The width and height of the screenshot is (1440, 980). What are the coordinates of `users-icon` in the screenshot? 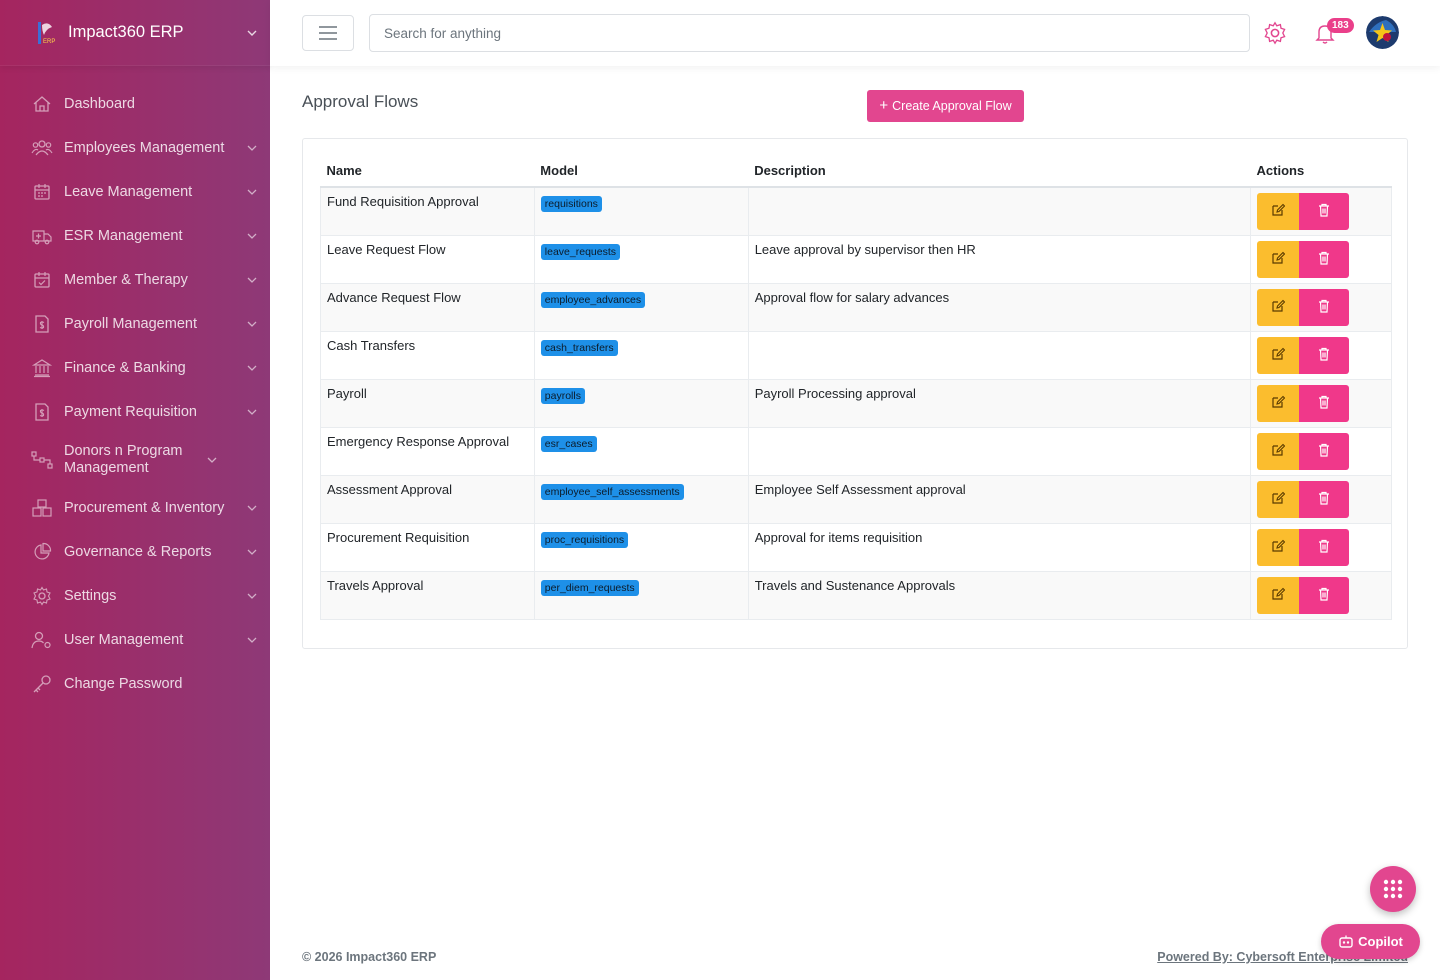 It's located at (42, 148).